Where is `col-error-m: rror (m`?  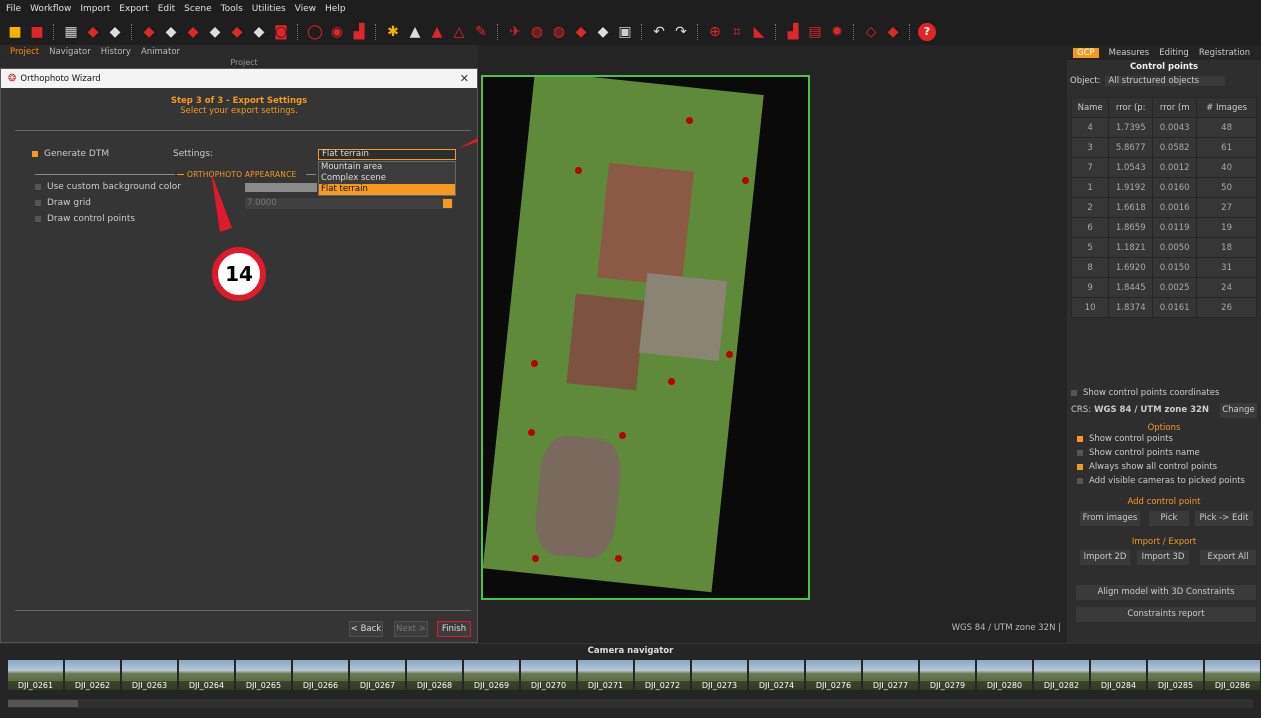 col-error-m: rror (m is located at coordinates (1175, 107).